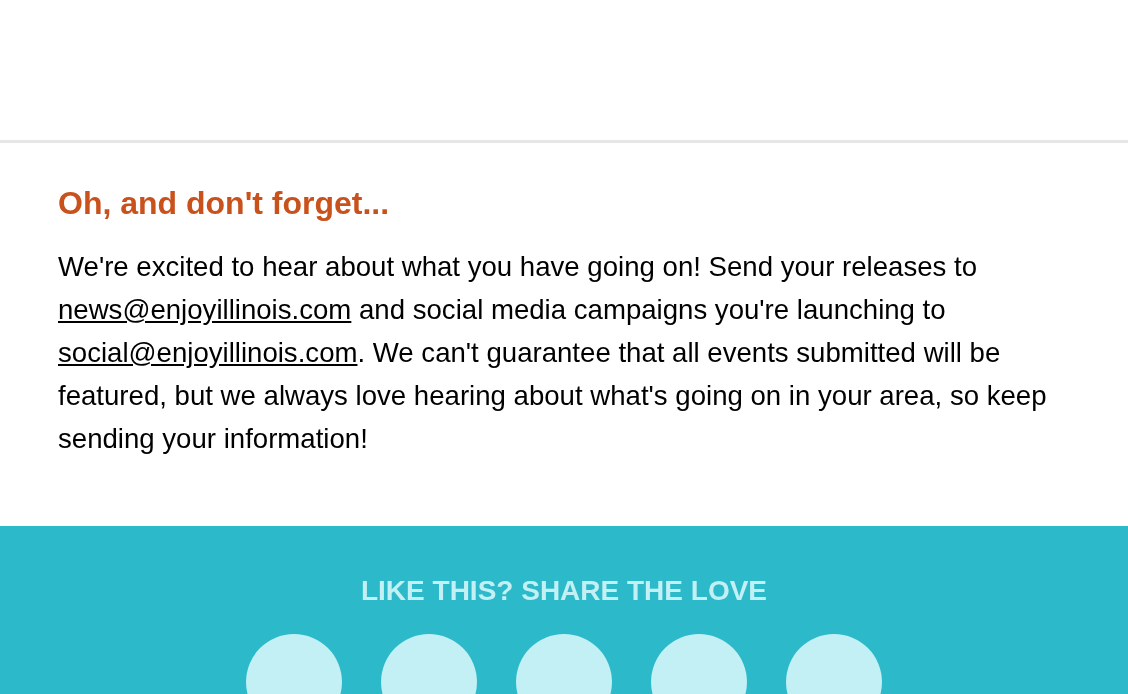  Describe the element at coordinates (564, 591) in the screenshot. I see `share-heading: LIKE THIS? SHARE THE LOVE` at that location.